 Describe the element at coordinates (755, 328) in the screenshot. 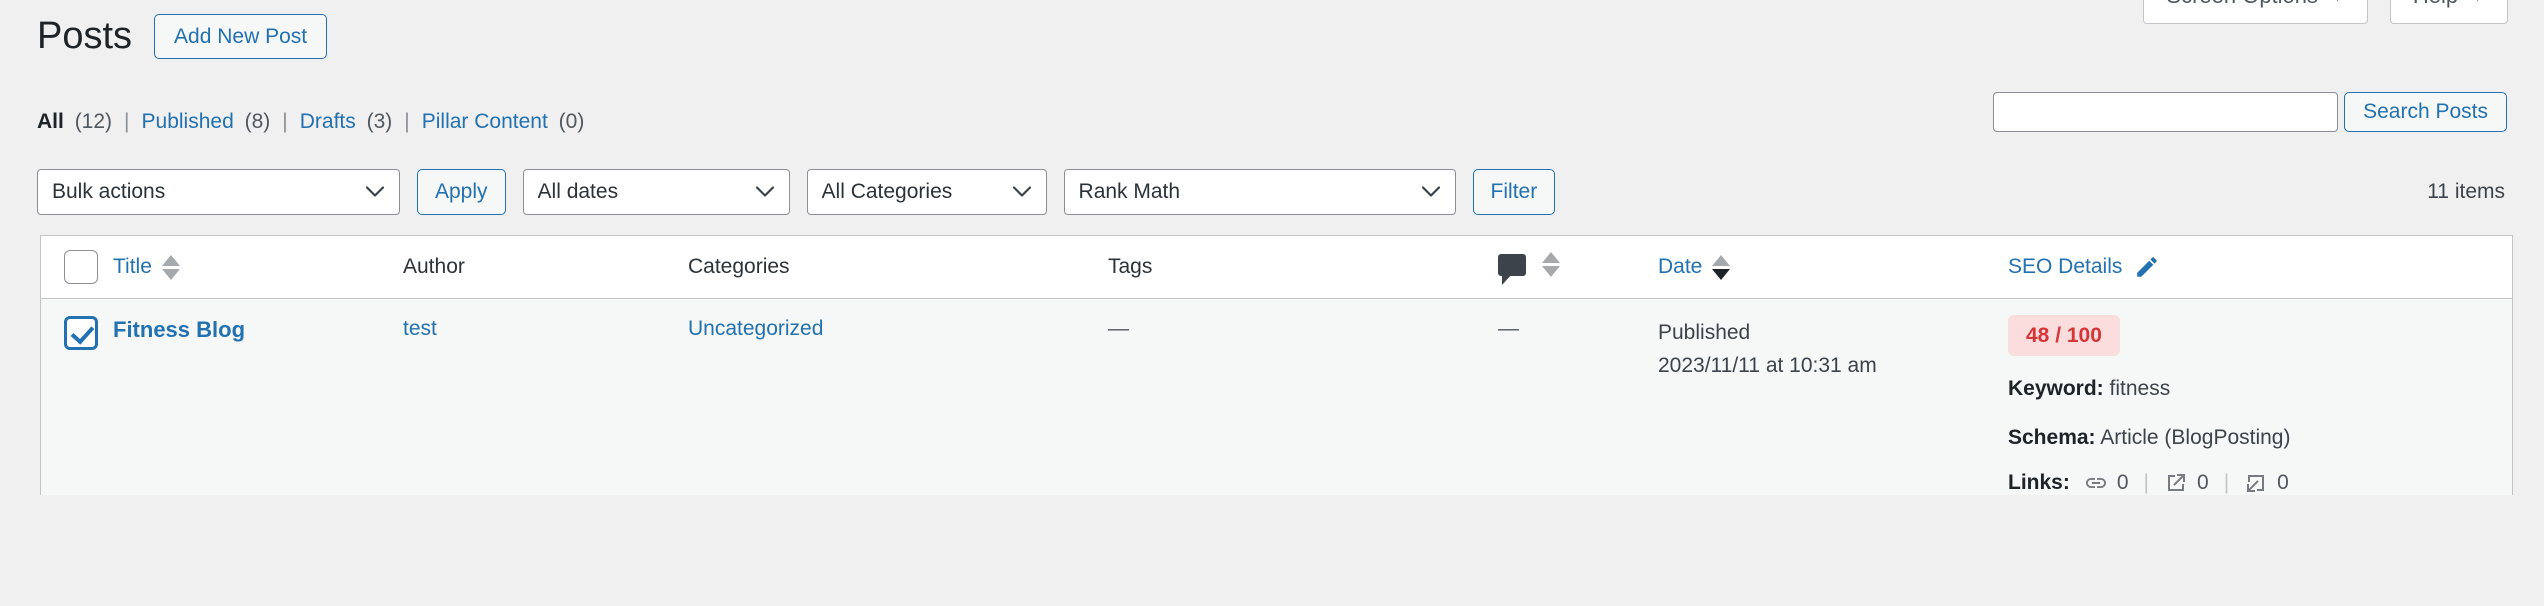

I see `post-category-link: Uncategorized` at that location.